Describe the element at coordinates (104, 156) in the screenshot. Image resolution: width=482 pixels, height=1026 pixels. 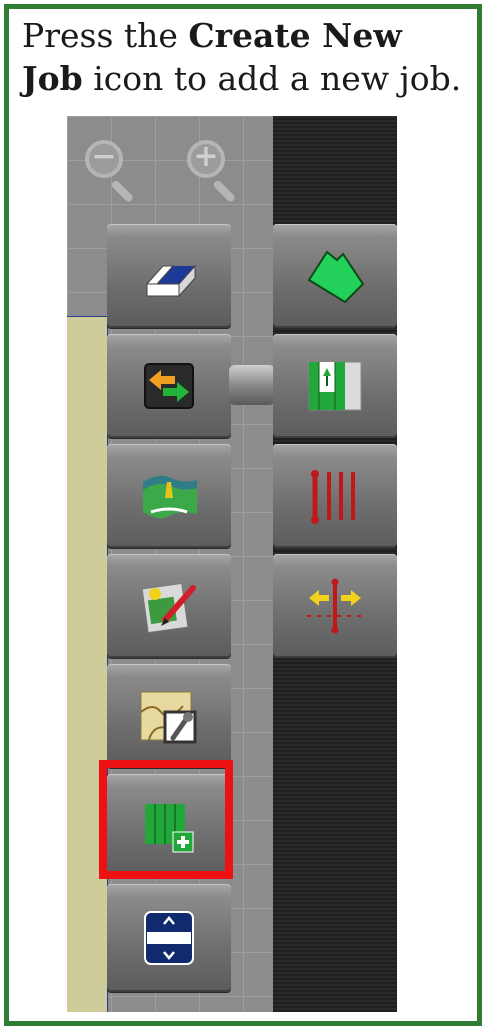
I see `zoom-out-glyph: −` at that location.